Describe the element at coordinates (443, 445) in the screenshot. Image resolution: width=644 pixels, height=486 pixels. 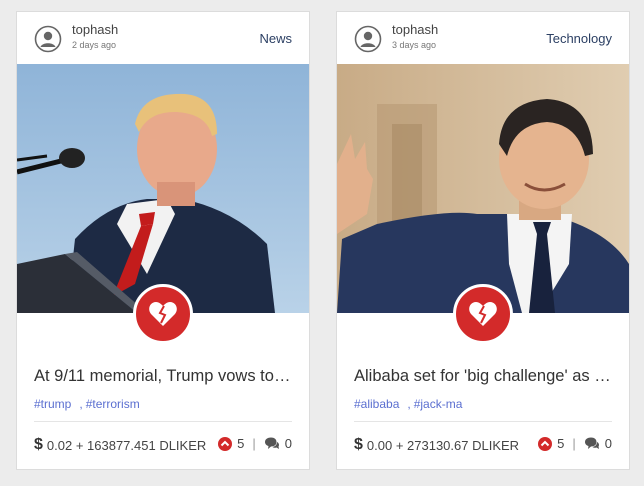
I see `payout-value: 0.00 + 273130.67 DLIKER` at that location.